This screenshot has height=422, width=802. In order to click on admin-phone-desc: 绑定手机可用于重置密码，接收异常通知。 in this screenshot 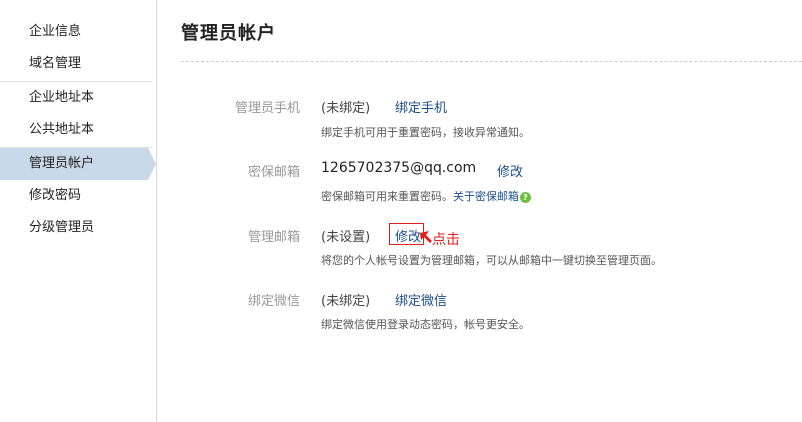, I will do `click(425, 132)`.